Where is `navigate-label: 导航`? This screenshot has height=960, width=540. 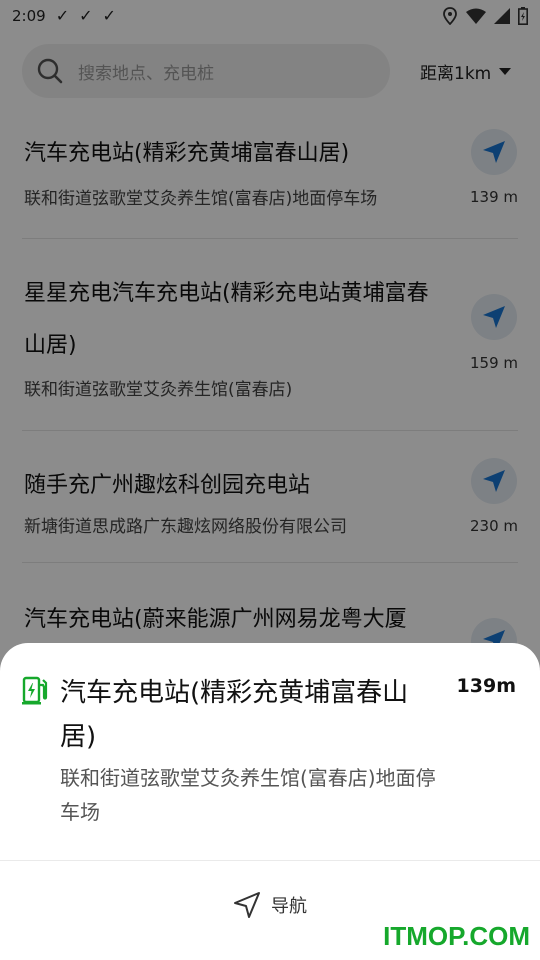
navigate-label: 导航 is located at coordinates (289, 906).